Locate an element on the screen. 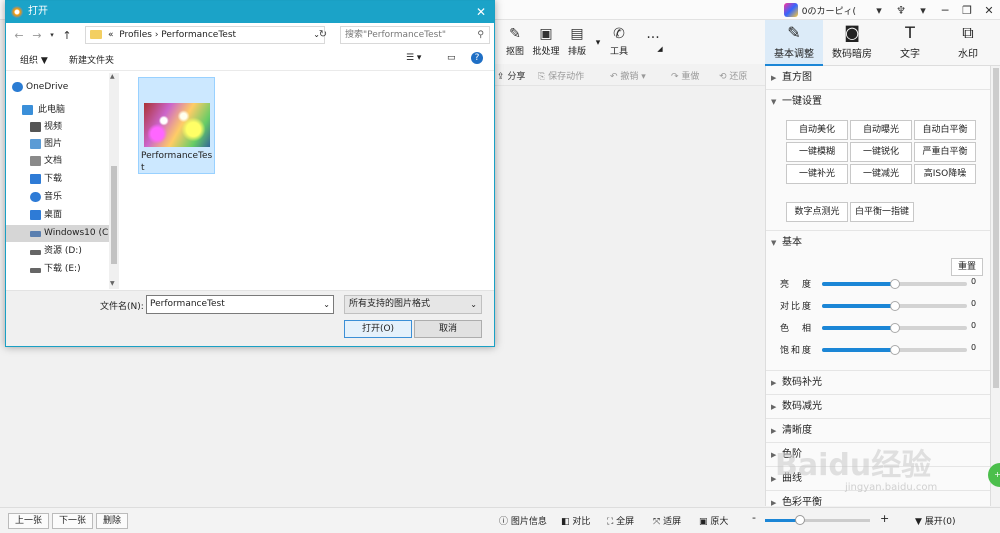  hue-knob is located at coordinates (894, 328).